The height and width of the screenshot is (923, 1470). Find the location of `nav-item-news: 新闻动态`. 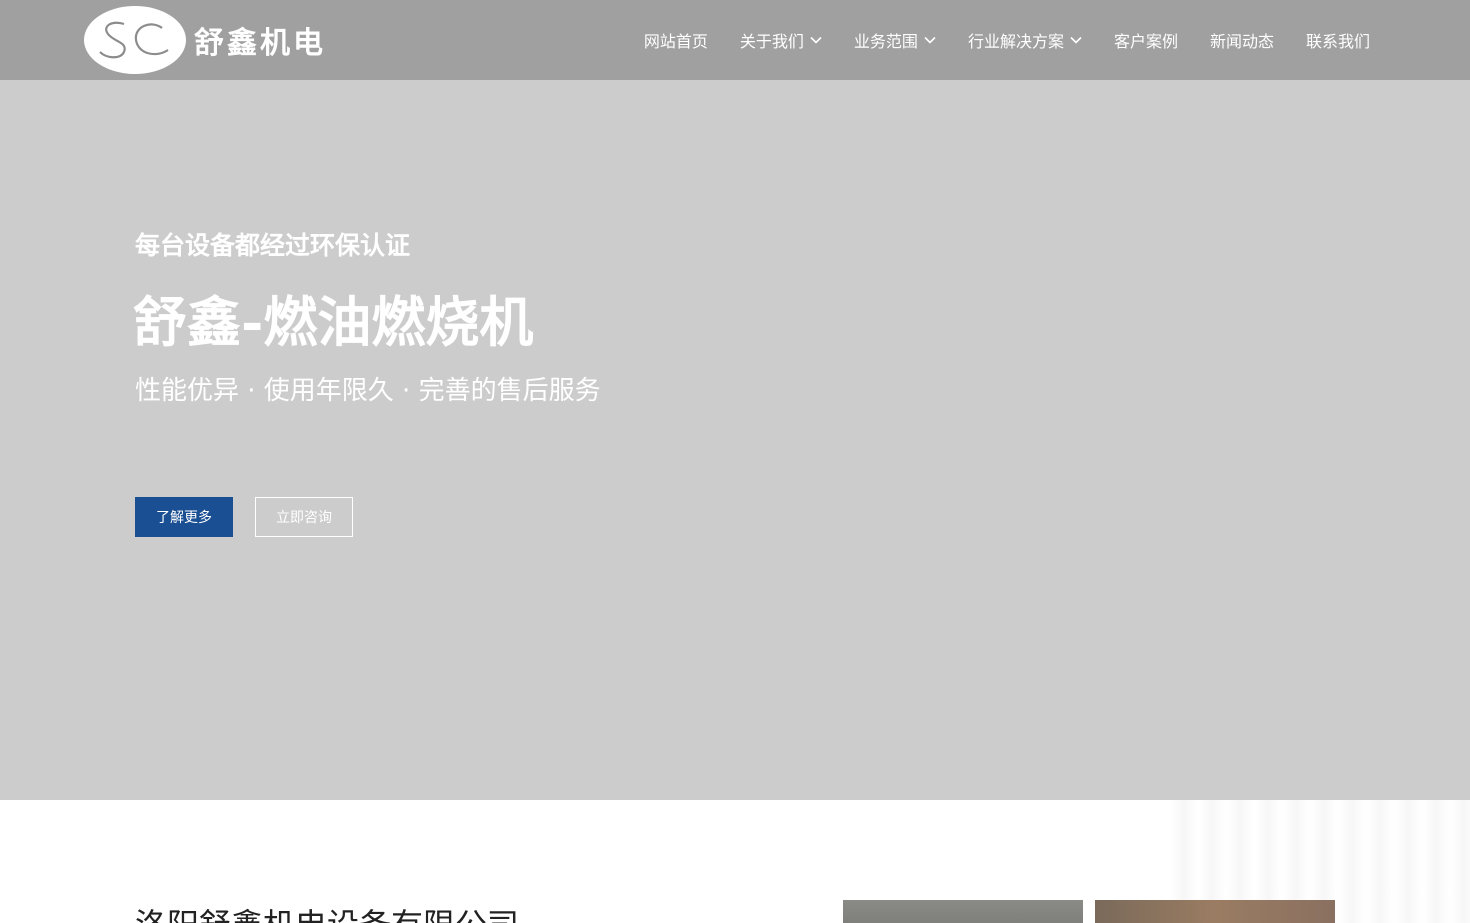

nav-item-news: 新闻动态 is located at coordinates (1242, 40).